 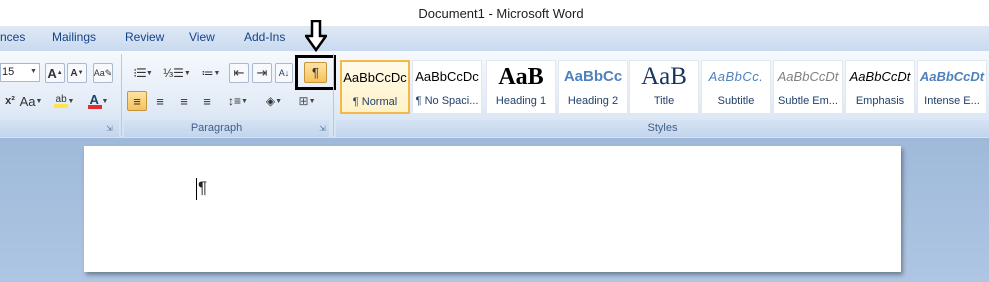 I want to click on decrease-indent-button: ⇤, so click(x=239, y=73).